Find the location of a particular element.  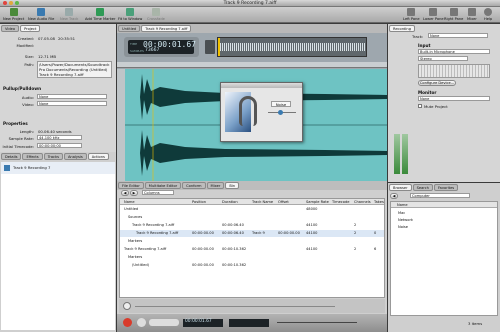

add-time-marker-button: Add Time Marker is located at coordinates (100, 14).